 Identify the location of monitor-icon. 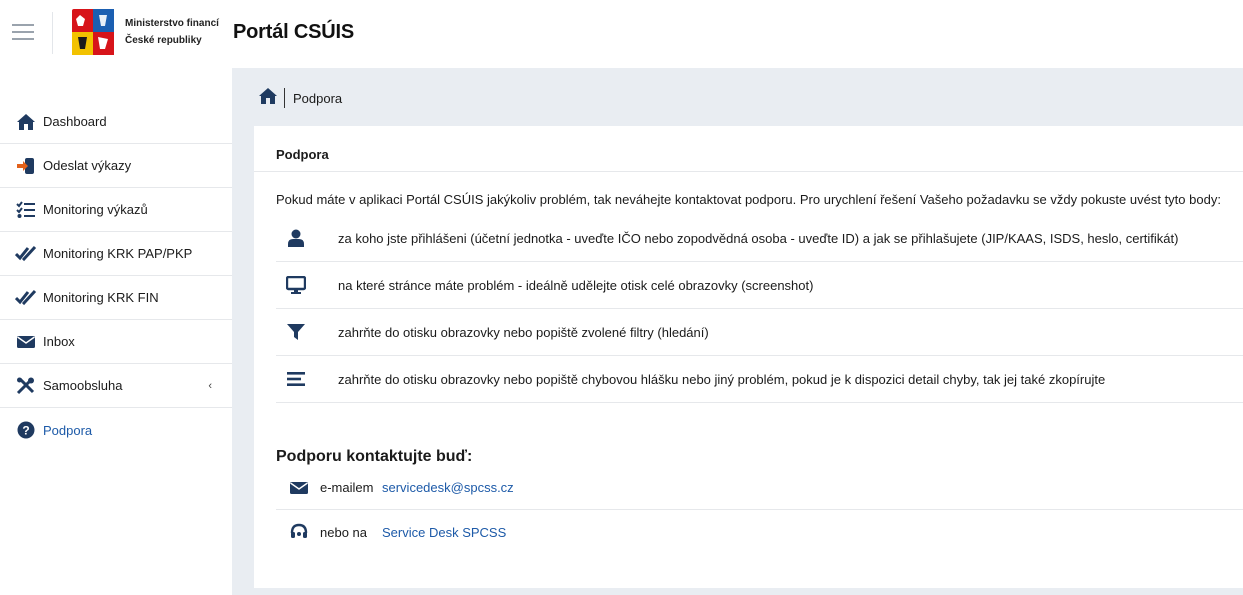
(296, 285).